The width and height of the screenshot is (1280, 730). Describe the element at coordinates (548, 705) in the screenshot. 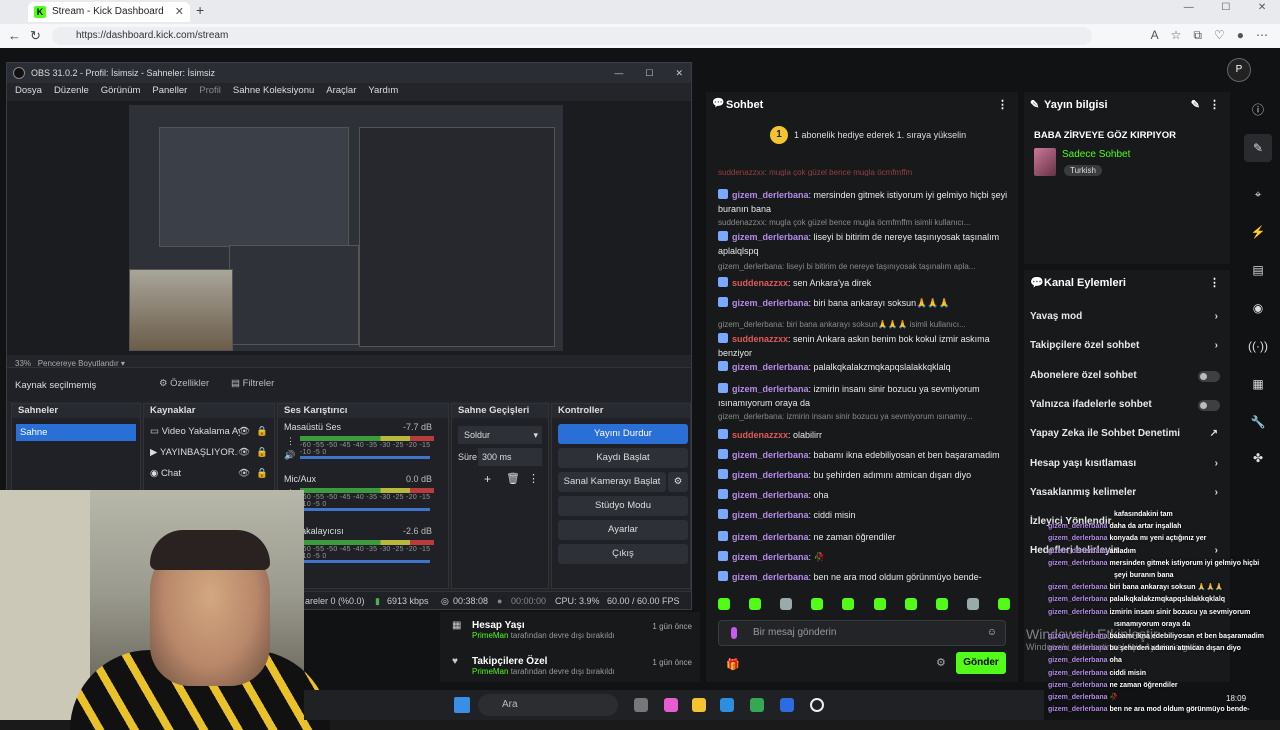

I see `taskbar-search: Ara` at that location.